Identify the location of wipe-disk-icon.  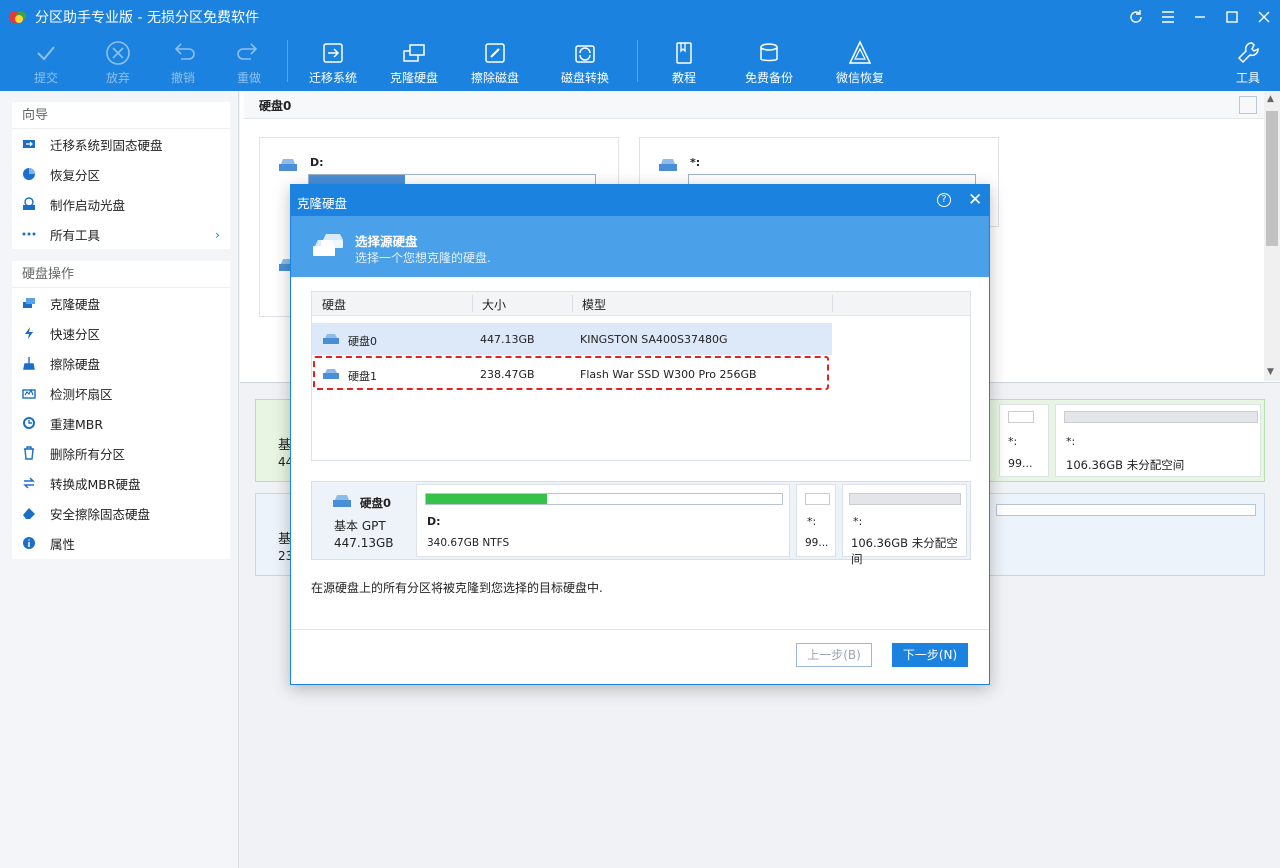
(495, 53).